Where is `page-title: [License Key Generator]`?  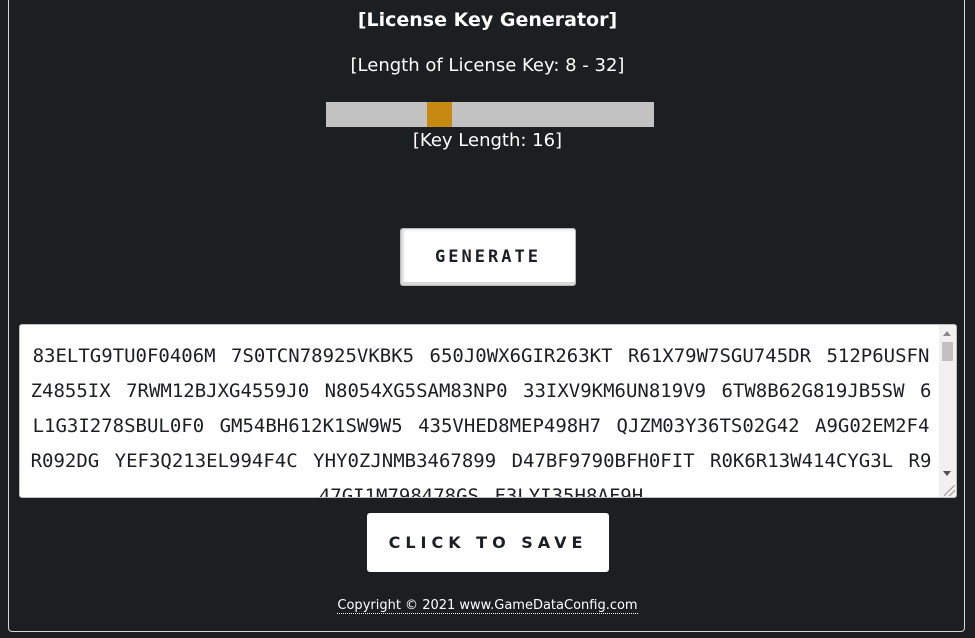
page-title: [License Key Generator] is located at coordinates (487, 20).